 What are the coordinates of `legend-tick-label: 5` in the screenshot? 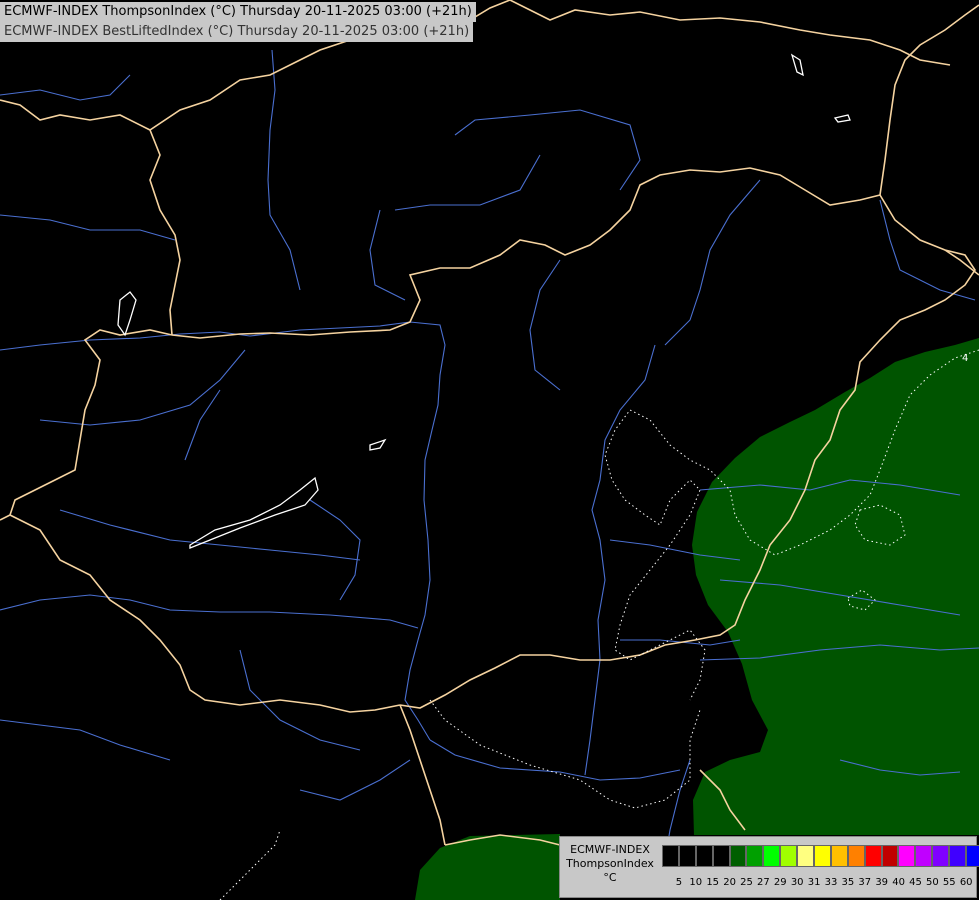 It's located at (679, 882).